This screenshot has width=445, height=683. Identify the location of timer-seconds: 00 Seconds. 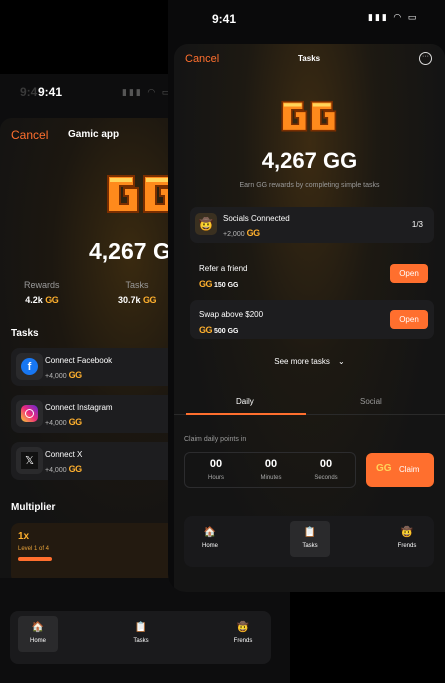
(326, 469).